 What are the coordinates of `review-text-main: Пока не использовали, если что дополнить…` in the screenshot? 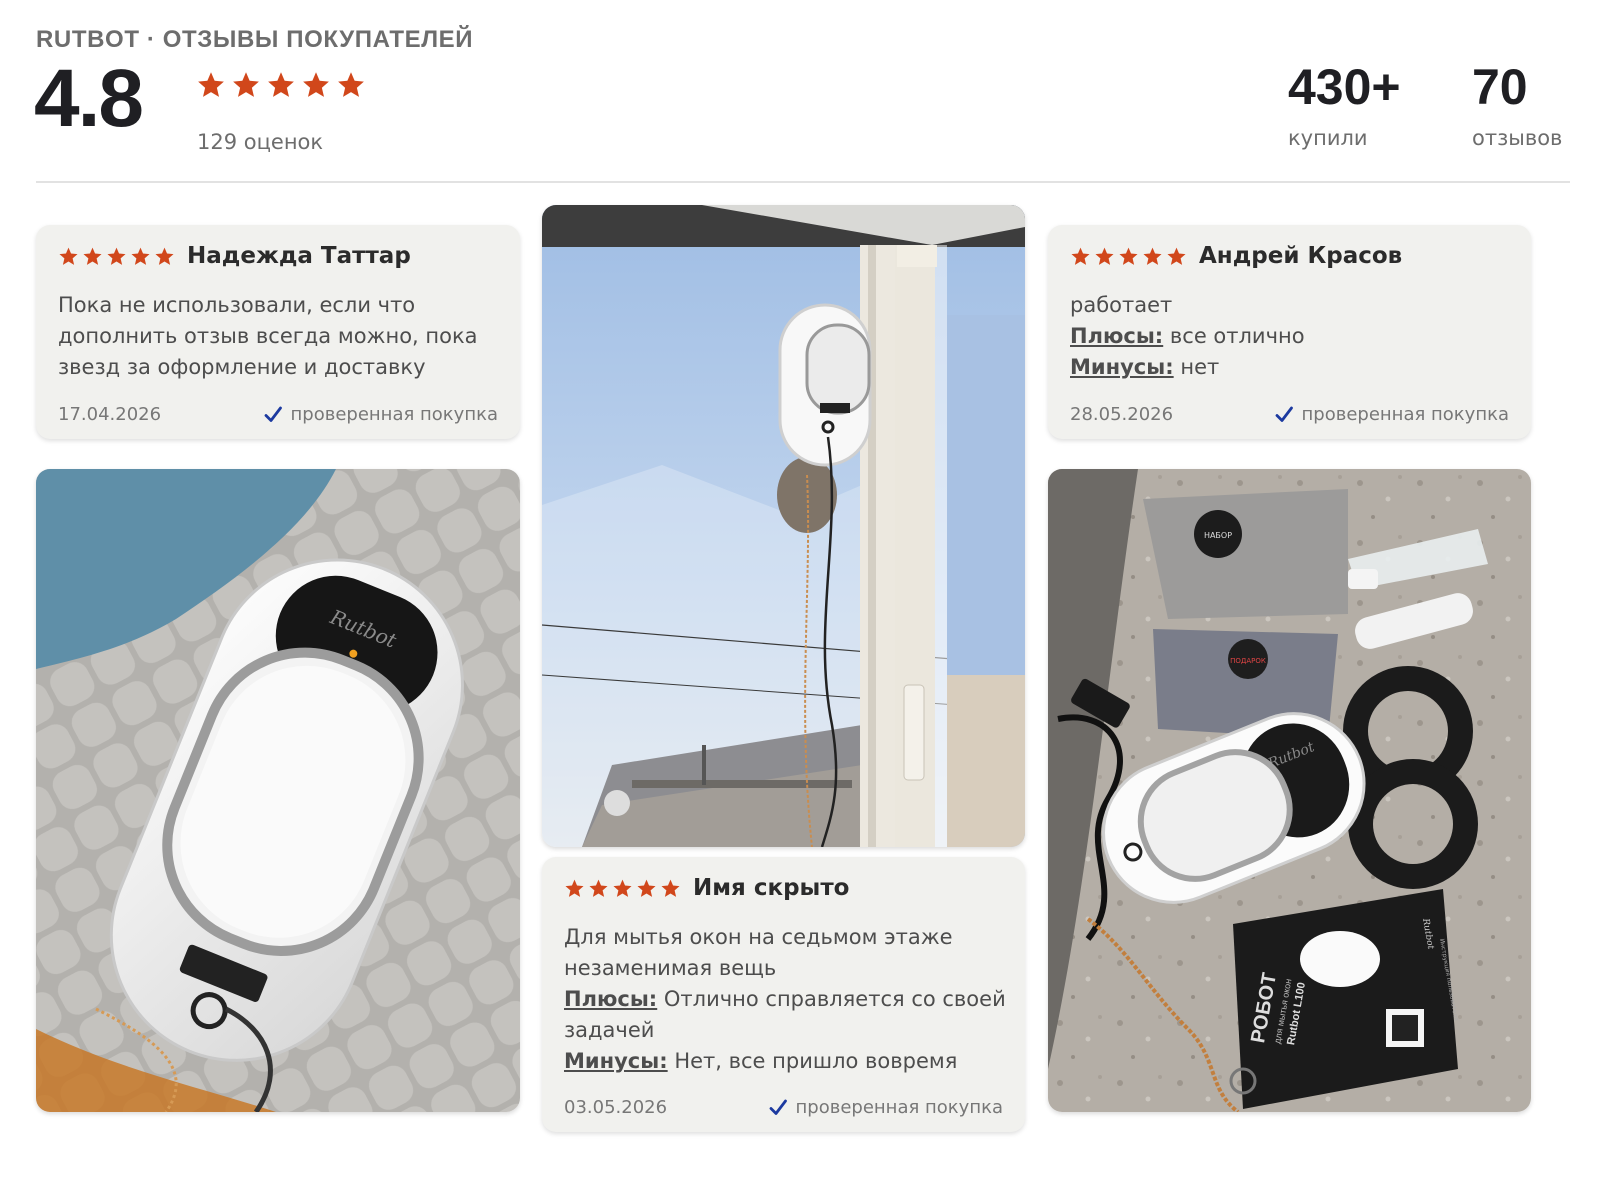 It's located at (268, 336).